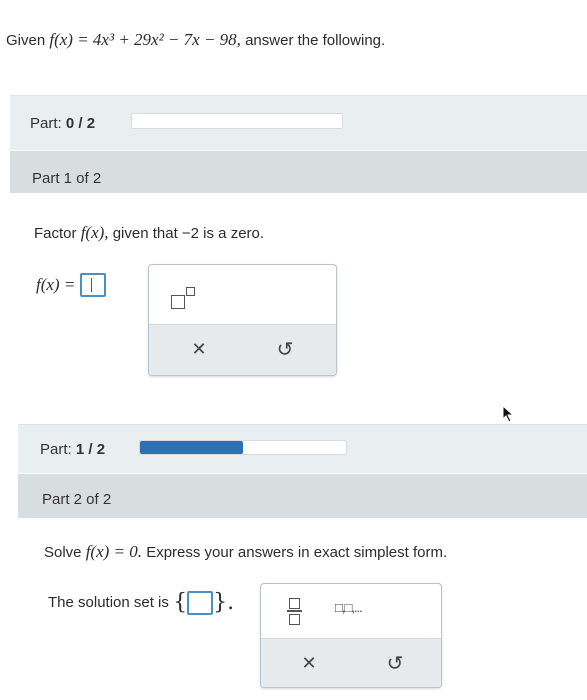  I want to click on set-close-brace: }., so click(224, 602).